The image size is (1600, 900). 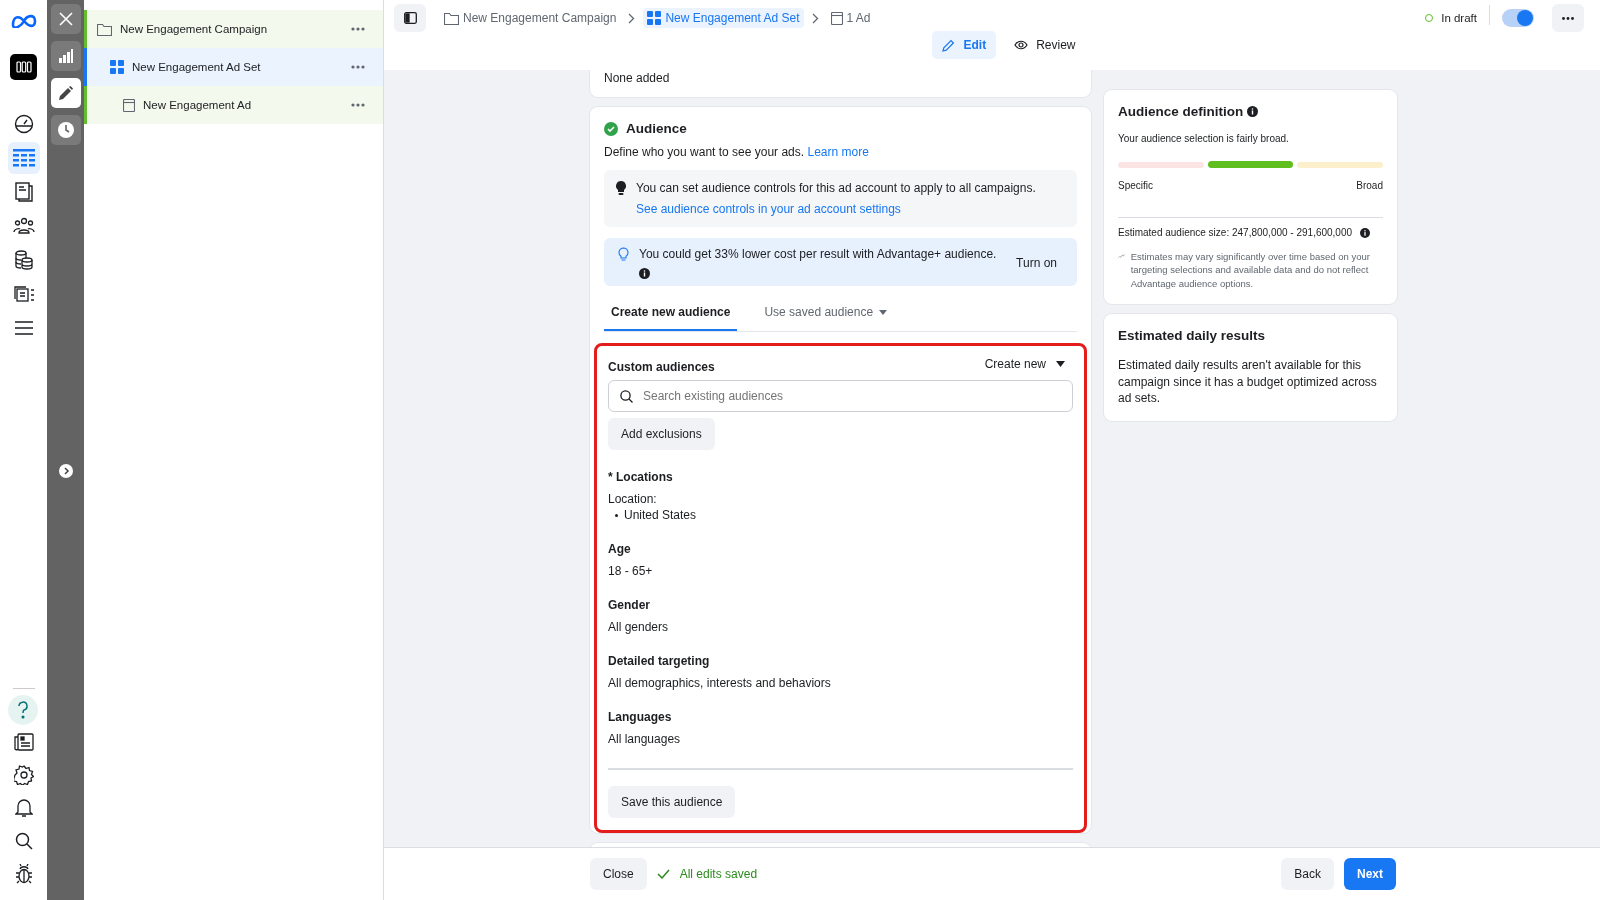 What do you see at coordinates (1060, 364) in the screenshot?
I see `caret-icon` at bounding box center [1060, 364].